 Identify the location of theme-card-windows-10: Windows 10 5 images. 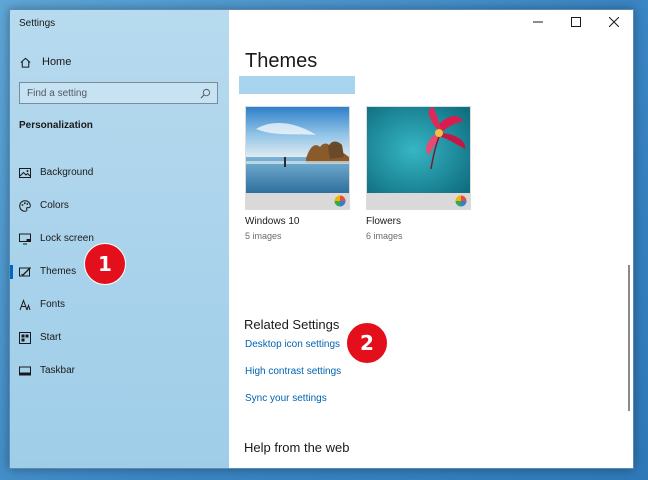
(297, 173).